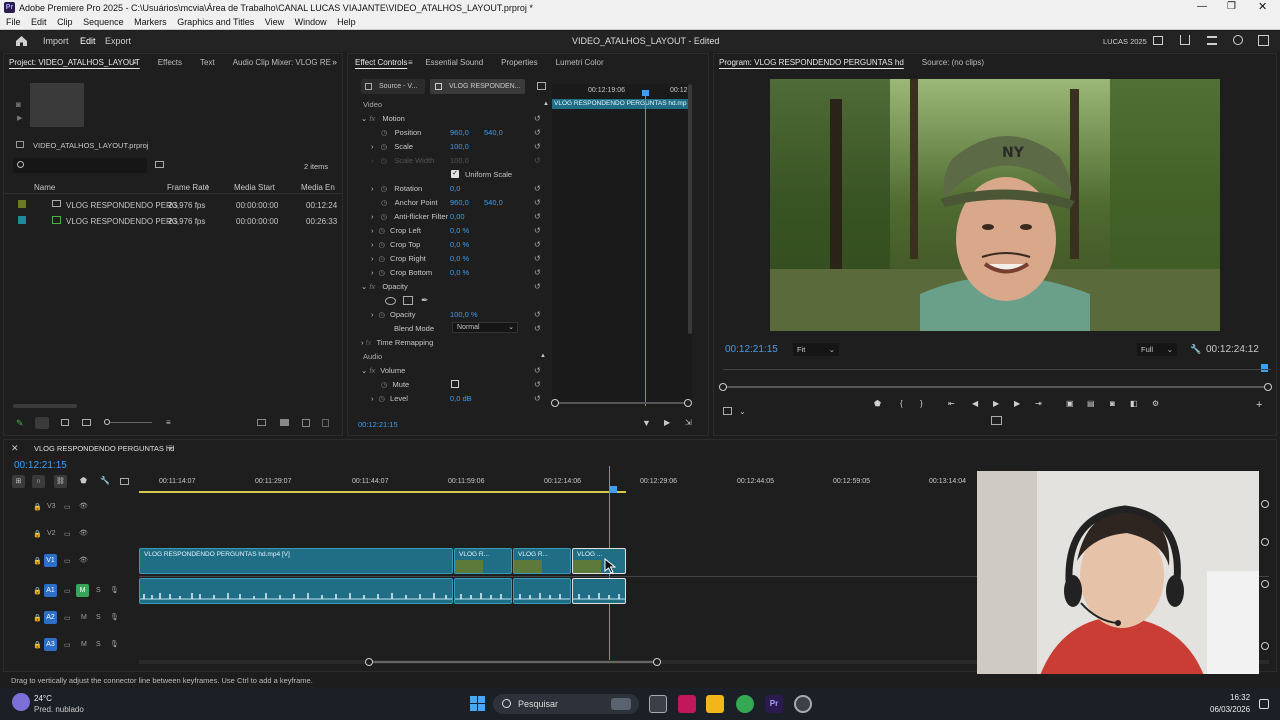  Describe the element at coordinates (459, 230) in the screenshot. I see `crop-left-value: 0,0 %` at that location.